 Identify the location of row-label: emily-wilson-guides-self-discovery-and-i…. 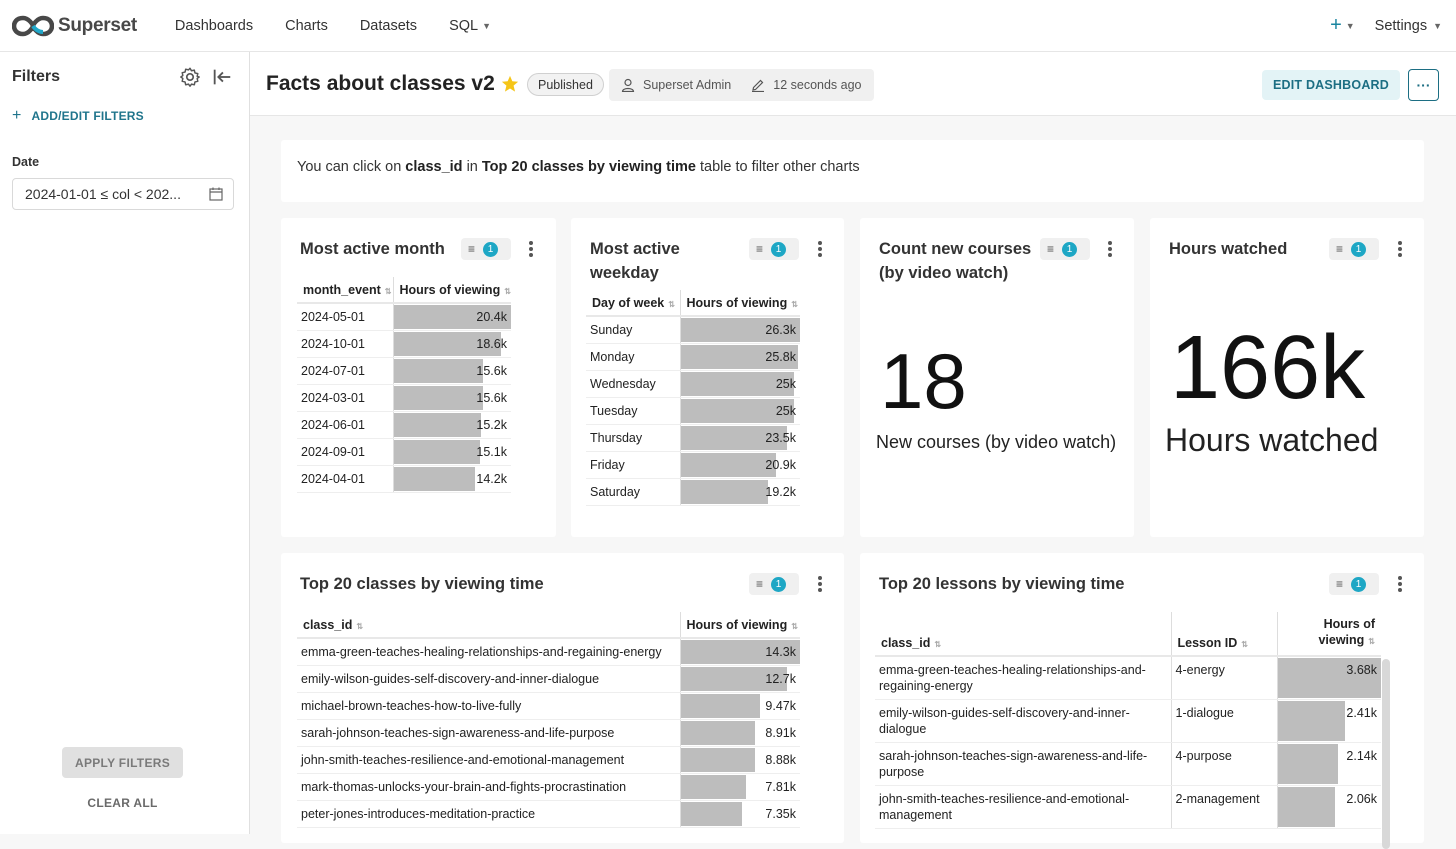
(488, 679).